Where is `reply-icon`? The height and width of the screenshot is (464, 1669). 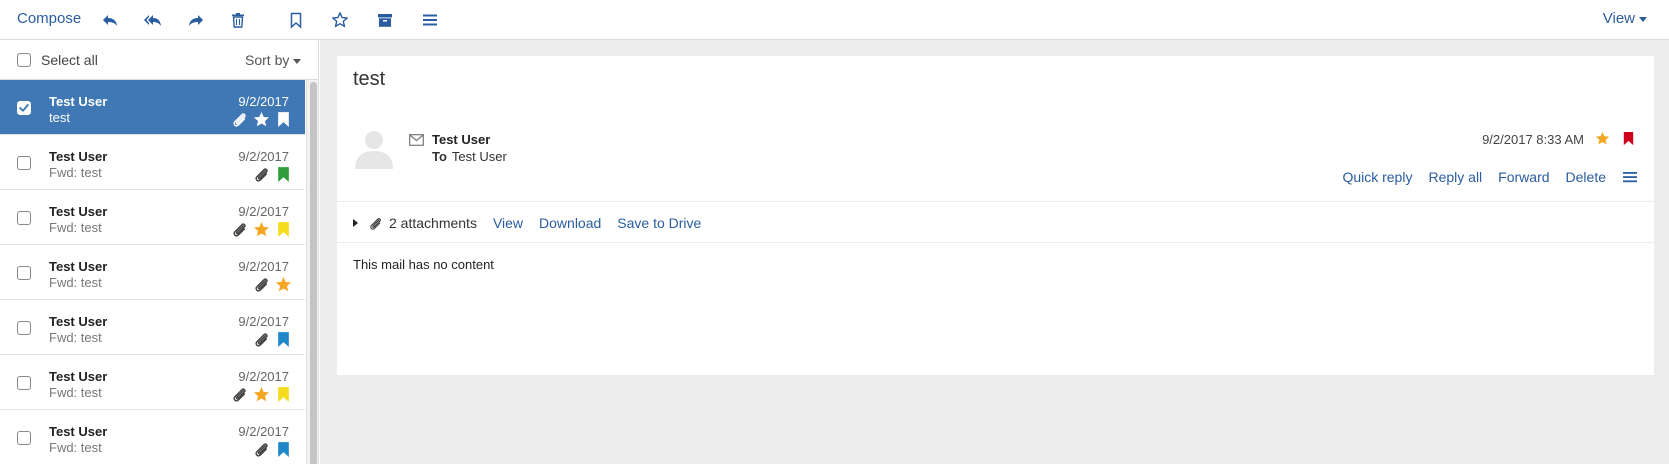 reply-icon is located at coordinates (110, 20).